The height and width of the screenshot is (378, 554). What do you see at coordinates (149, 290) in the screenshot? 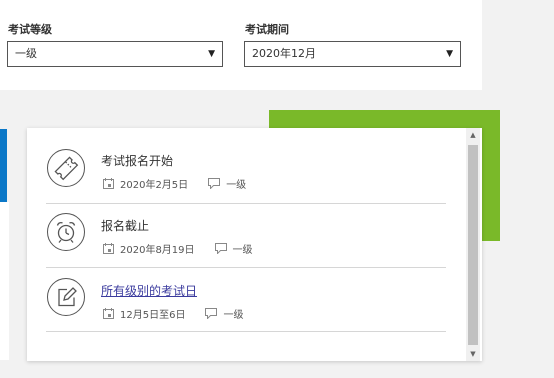
I see `event-title-link: 所有级别的考试日` at bounding box center [149, 290].